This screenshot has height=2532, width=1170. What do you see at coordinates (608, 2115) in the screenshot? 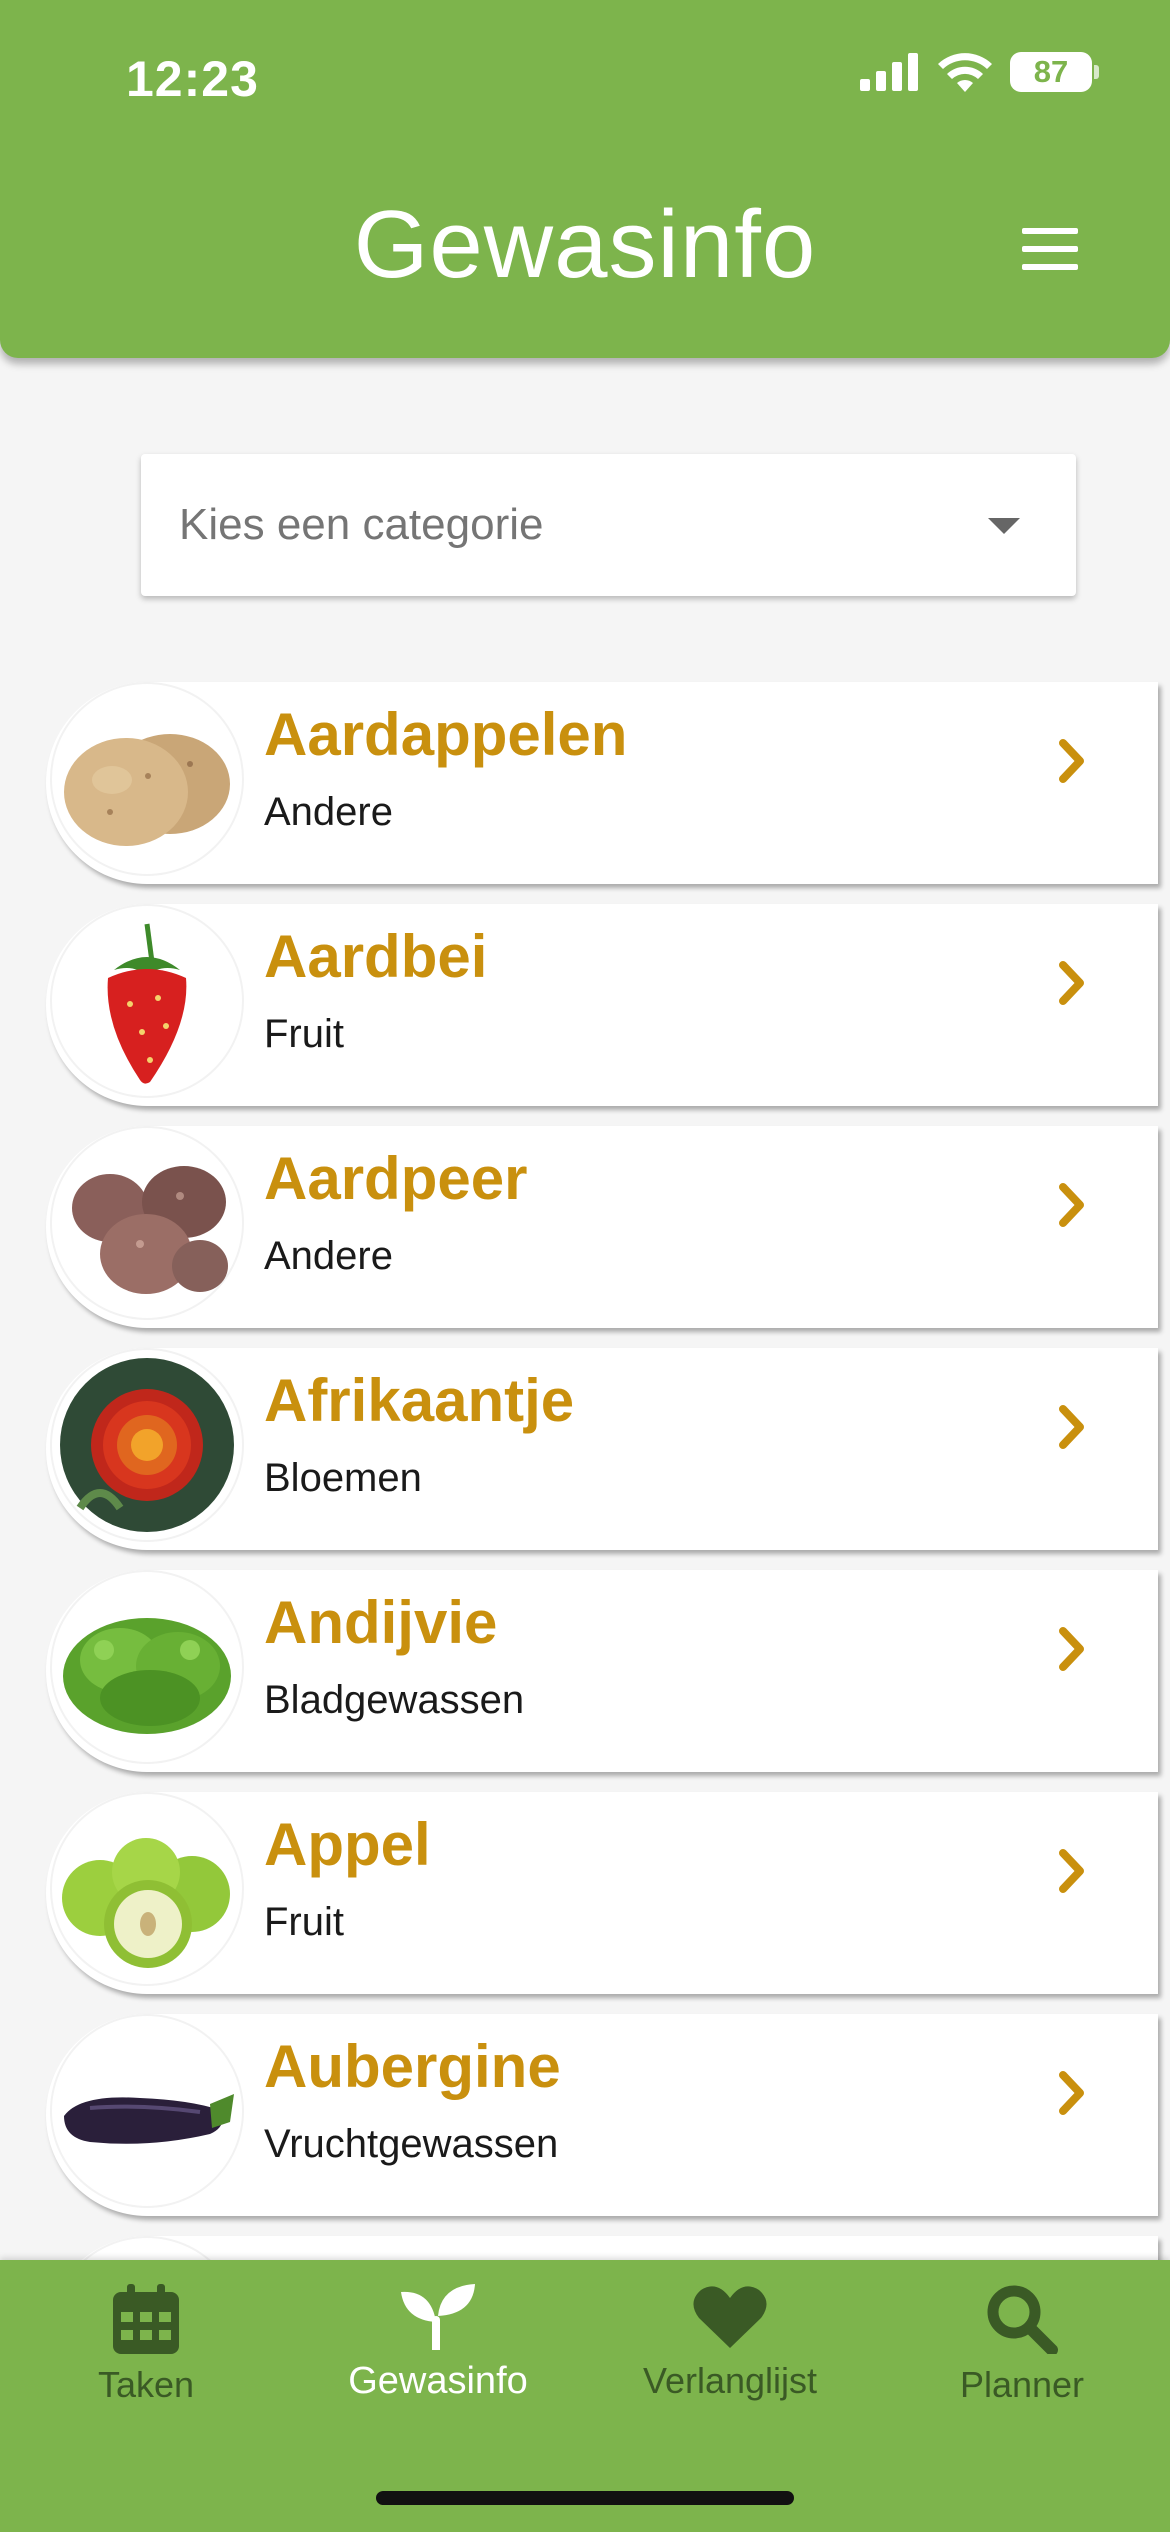
I see `list-item-aubergine: Aubergine Vruchtgewassen` at bounding box center [608, 2115].